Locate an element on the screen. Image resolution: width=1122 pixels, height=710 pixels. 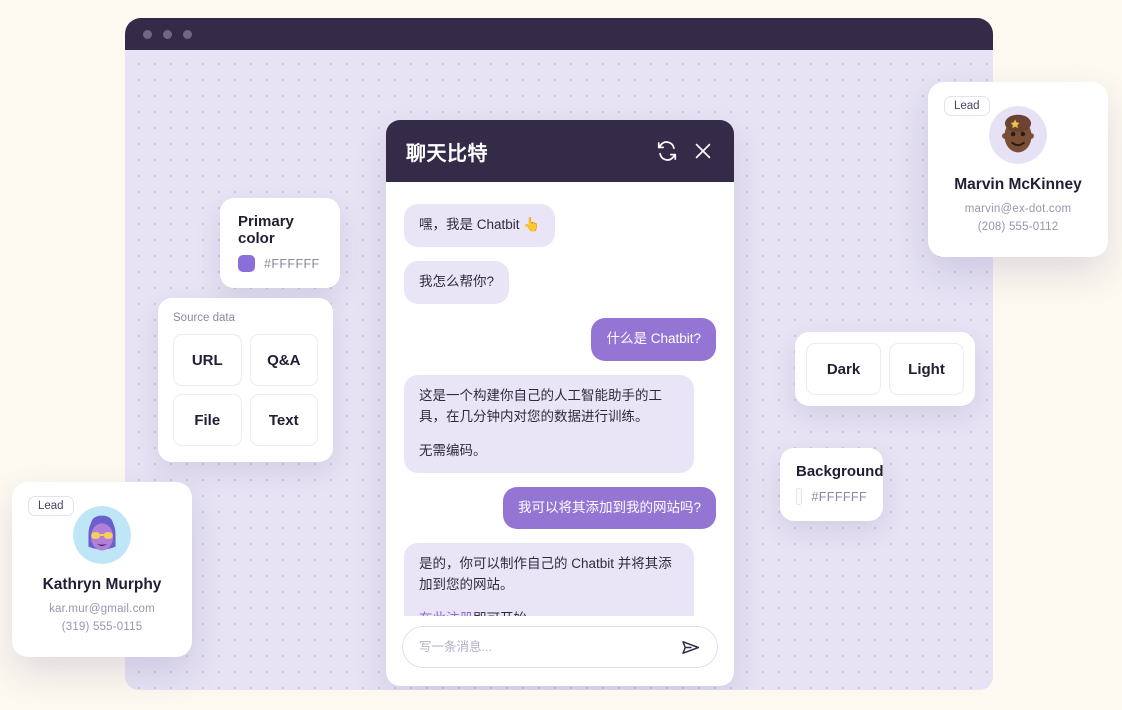
traffic-light-close-dot is located at coordinates (147, 34).